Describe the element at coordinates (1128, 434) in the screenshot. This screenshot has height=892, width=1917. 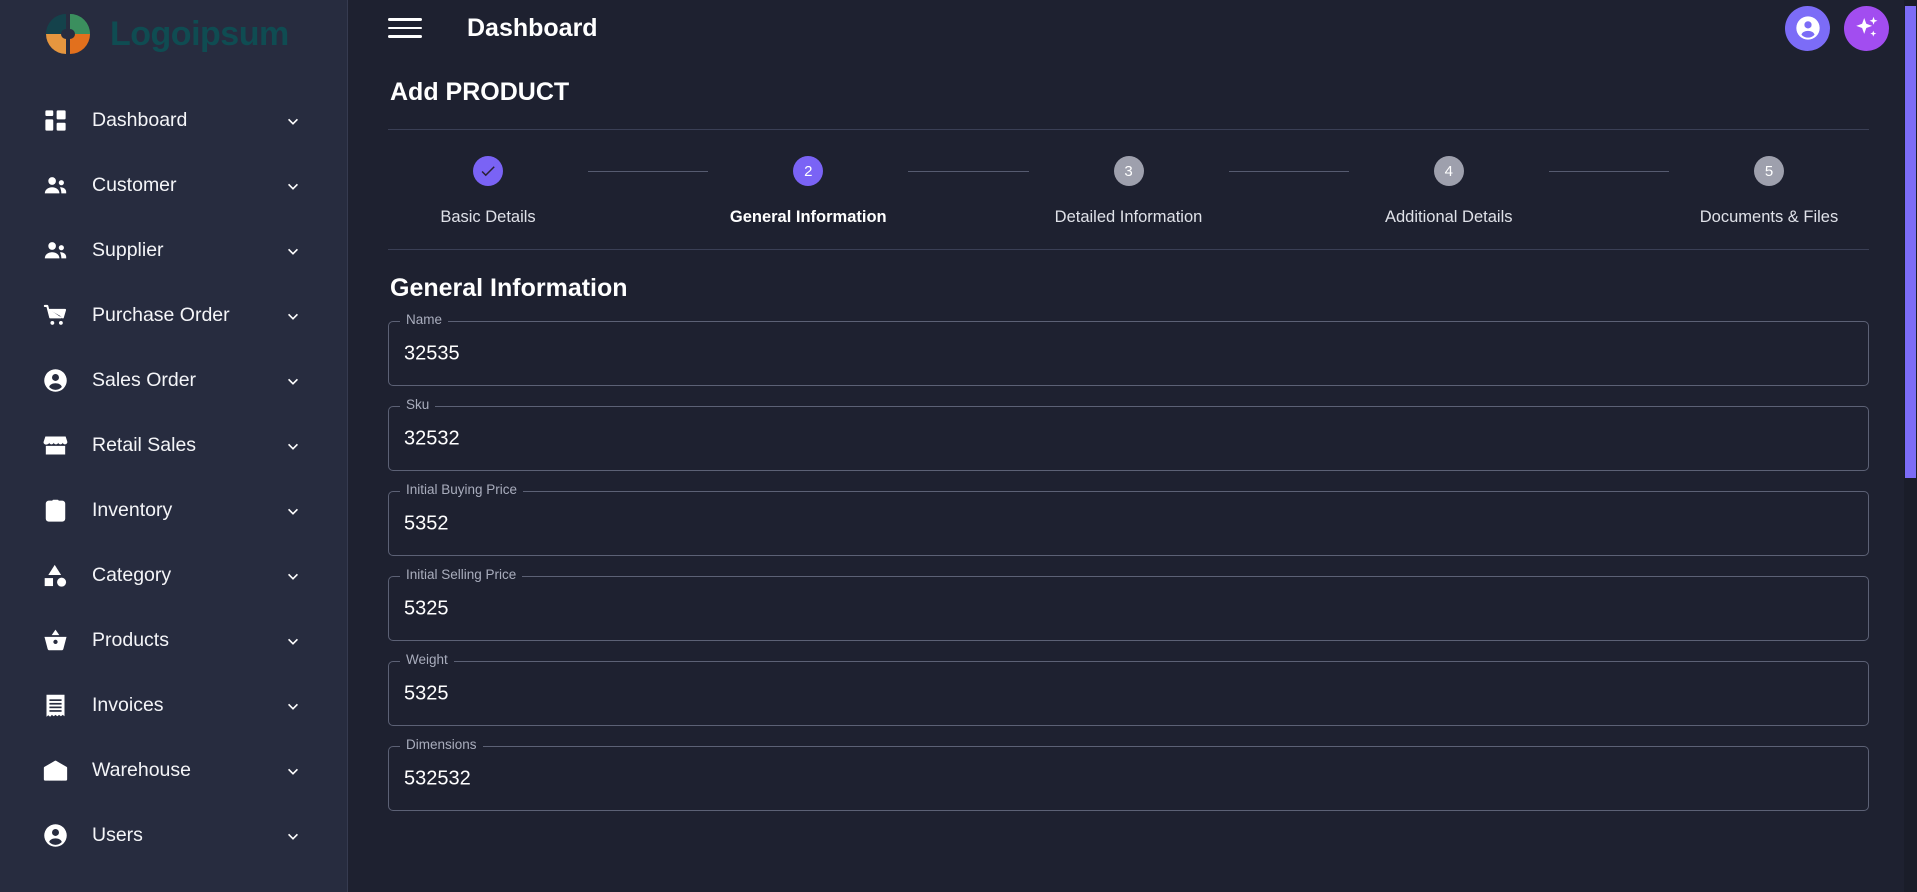
I see `sku-field: Sku 32532` at that location.